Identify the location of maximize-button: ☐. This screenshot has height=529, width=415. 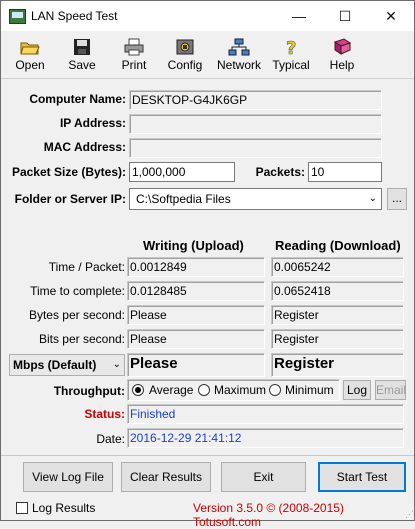
(345, 16).